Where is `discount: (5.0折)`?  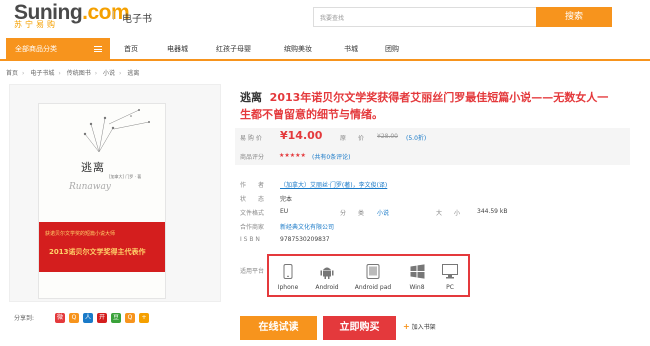 discount: (5.0折) is located at coordinates (416, 138).